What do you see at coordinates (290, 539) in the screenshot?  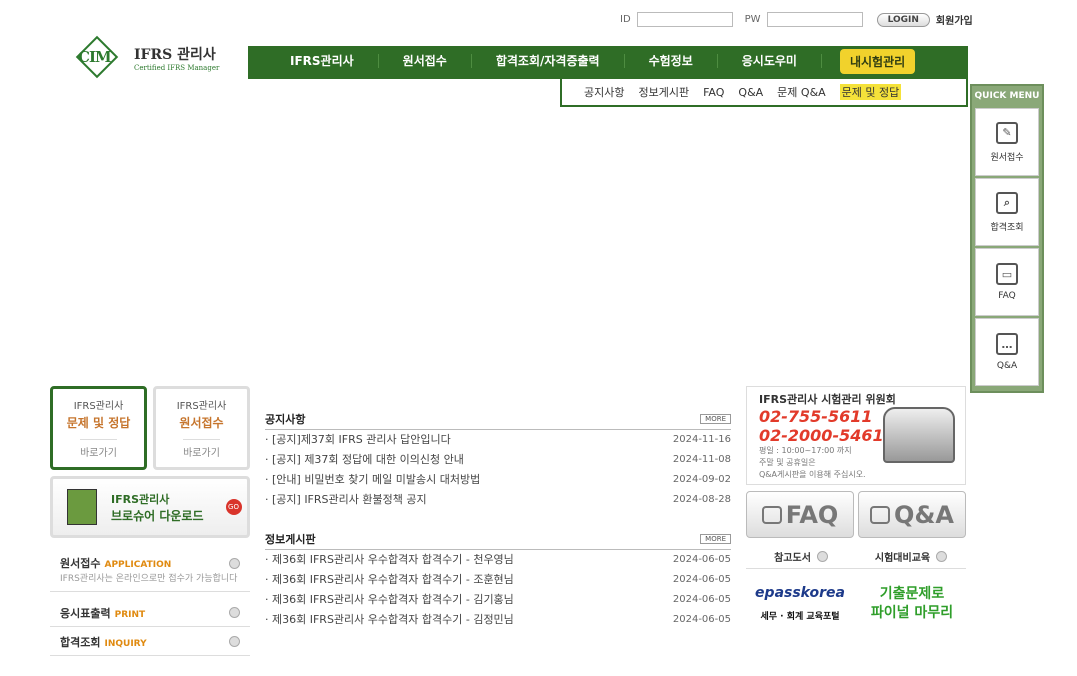 I see `board-title: 정보게시판` at bounding box center [290, 539].